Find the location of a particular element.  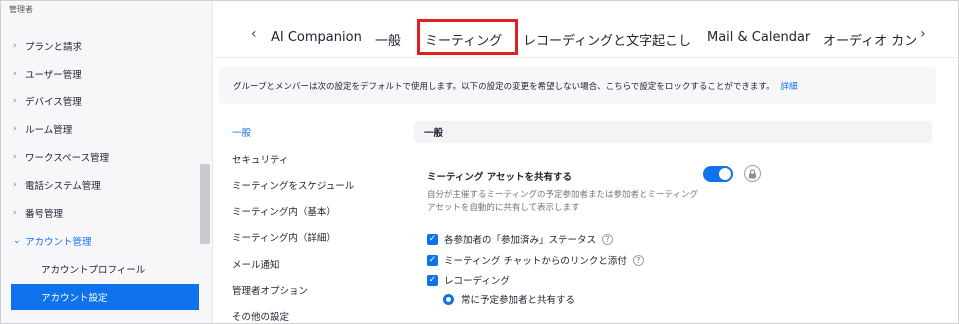

subnav-admin-options: 管理者オプション is located at coordinates (270, 290).